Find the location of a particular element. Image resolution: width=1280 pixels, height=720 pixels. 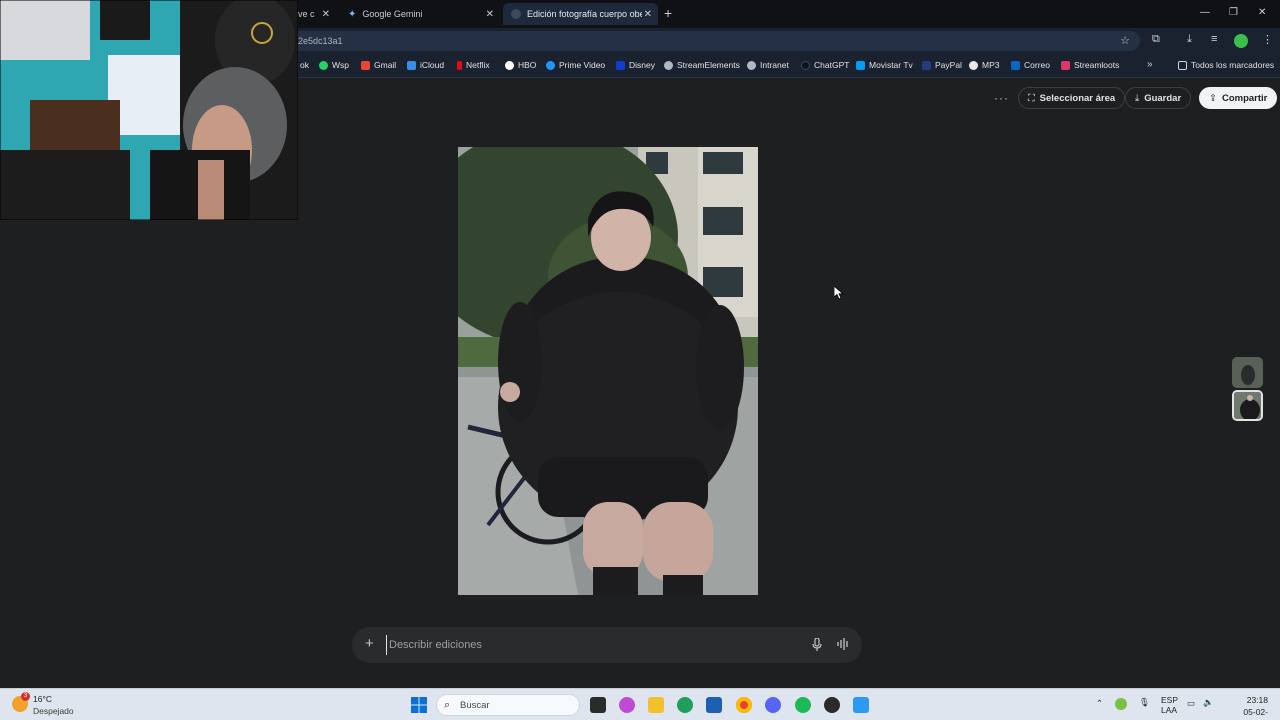

language-indicator: ESP LAA is located at coordinates (1169, 705).